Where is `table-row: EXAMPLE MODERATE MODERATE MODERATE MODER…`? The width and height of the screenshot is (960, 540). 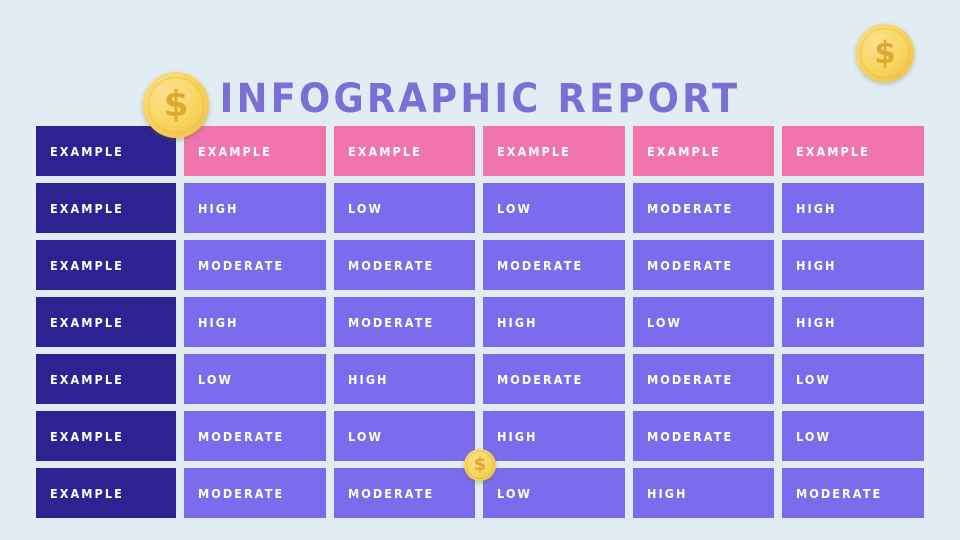 table-row: EXAMPLE MODERATE MODERATE MODERATE MODER… is located at coordinates (480, 265).